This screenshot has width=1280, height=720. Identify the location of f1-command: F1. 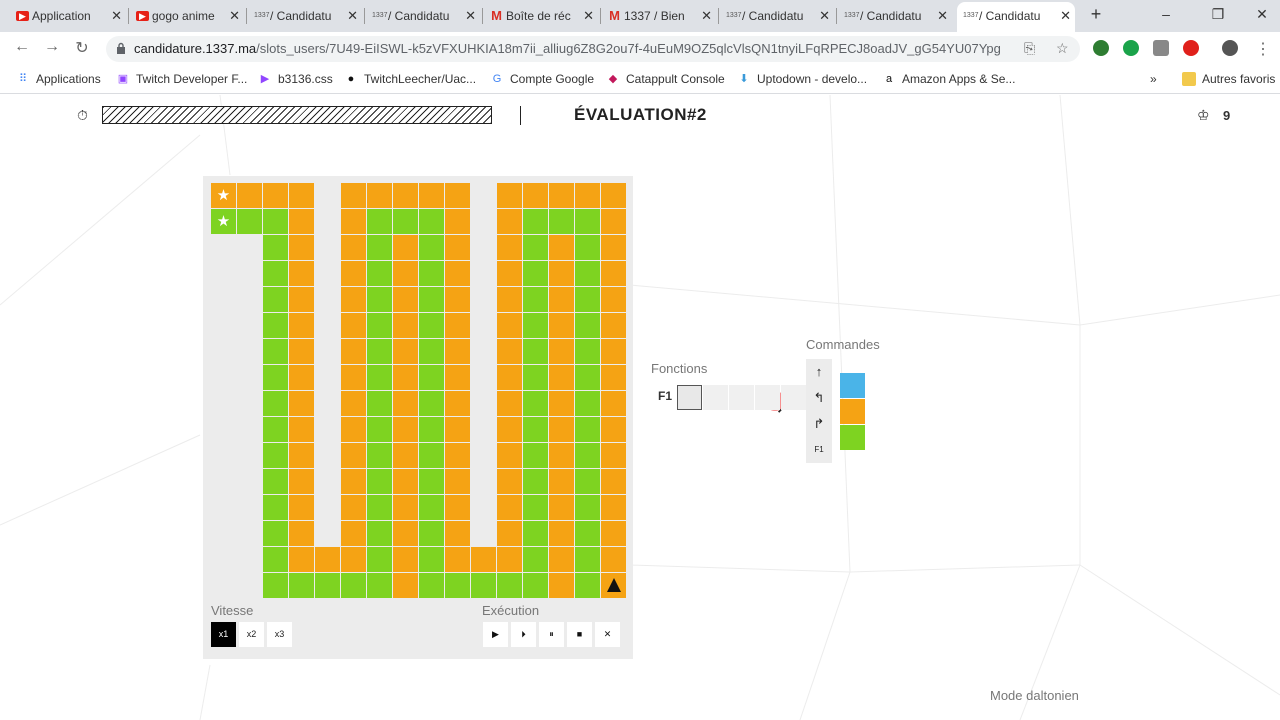
(819, 450).